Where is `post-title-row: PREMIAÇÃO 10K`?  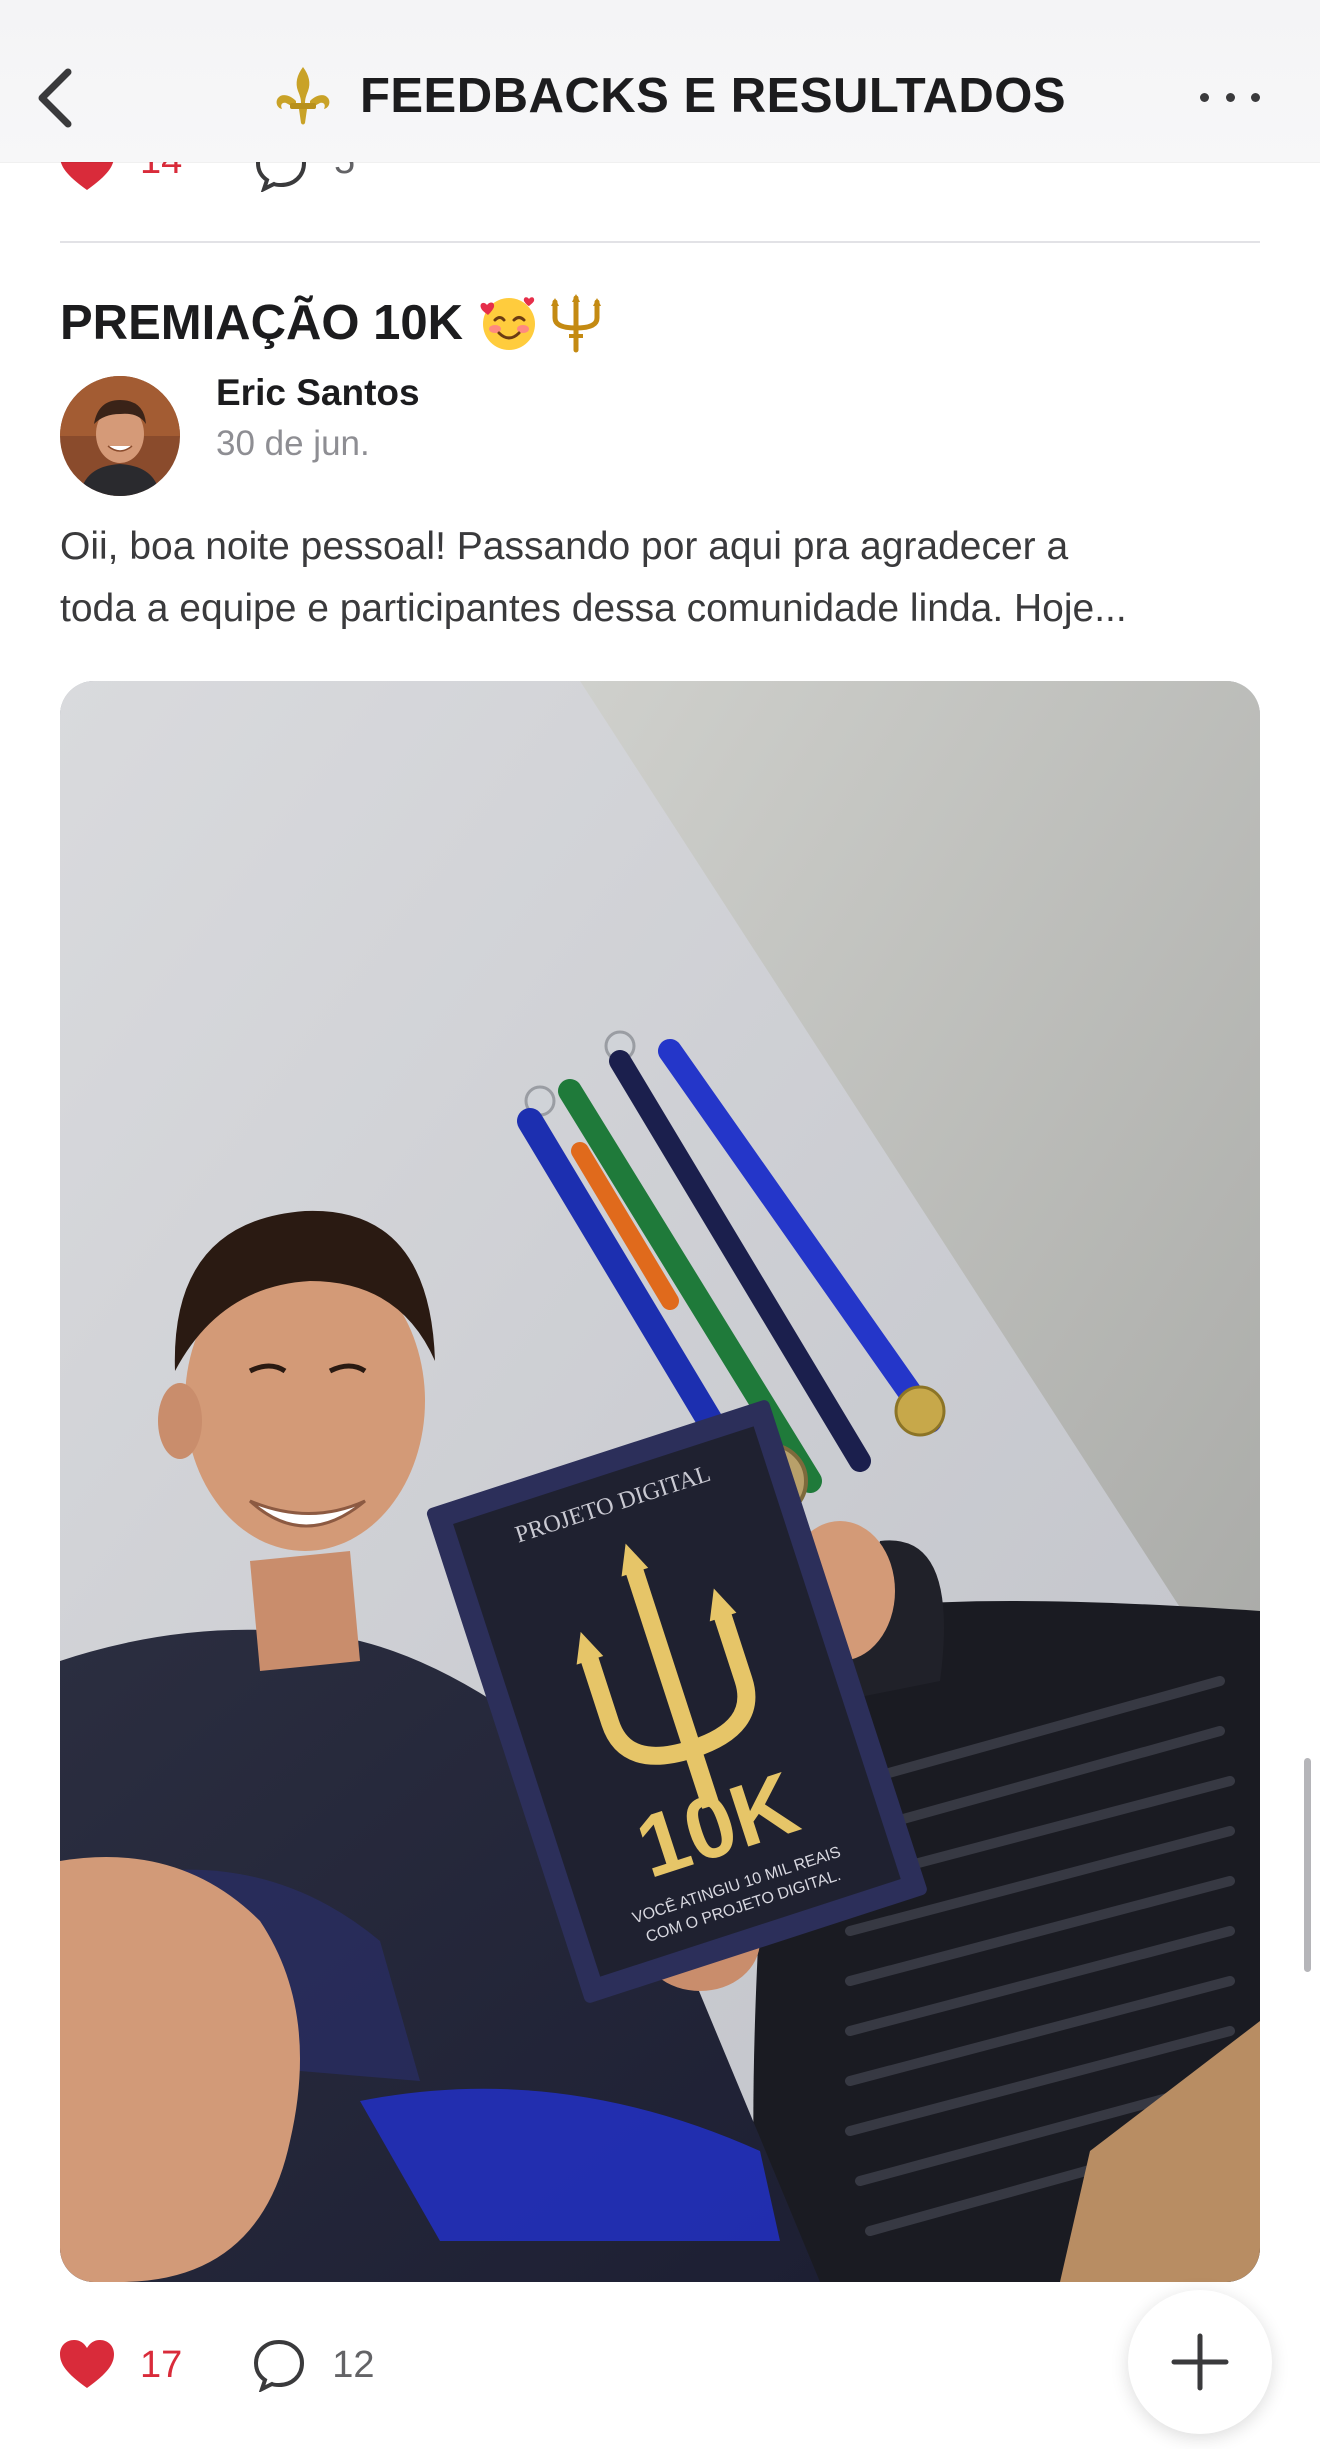 post-title-row: PREMIAÇÃO 10K is located at coordinates (333, 323).